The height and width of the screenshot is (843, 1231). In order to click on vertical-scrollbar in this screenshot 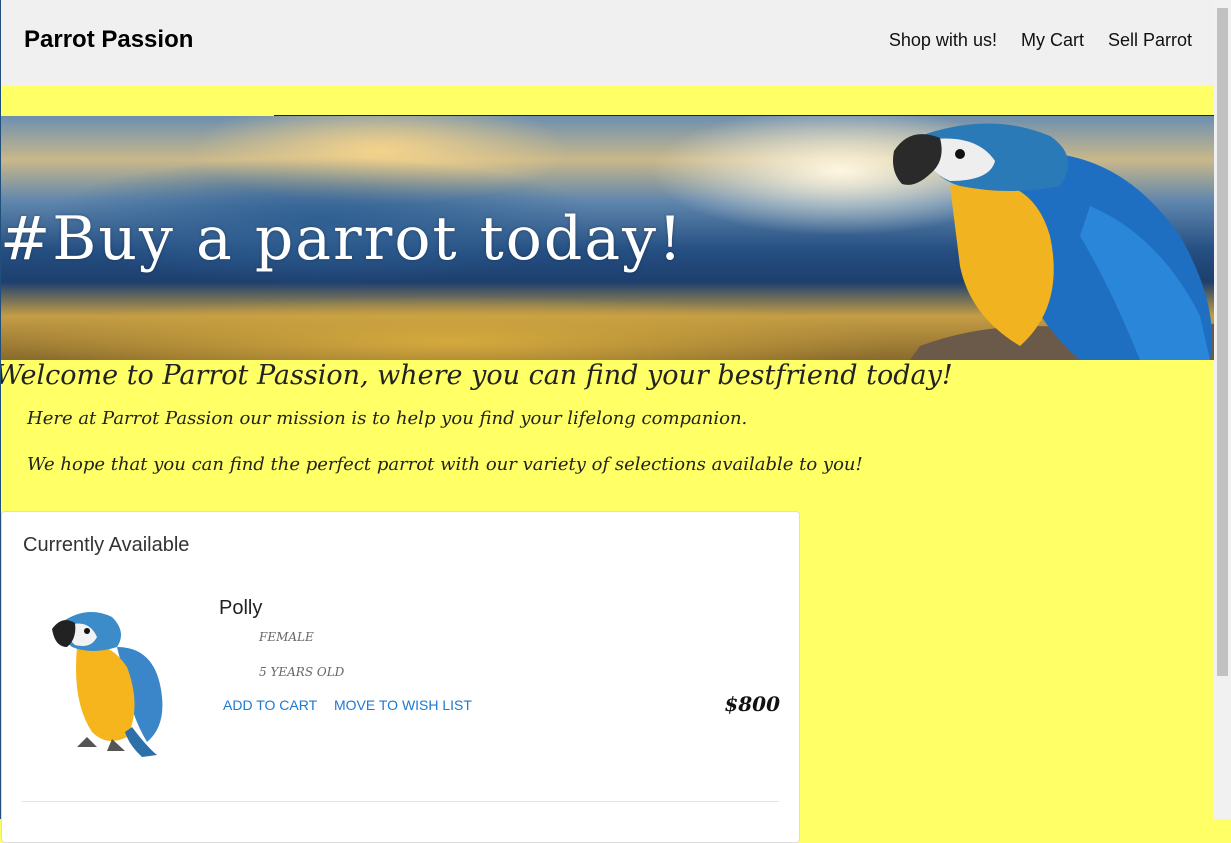, I will do `click(1222, 409)`.